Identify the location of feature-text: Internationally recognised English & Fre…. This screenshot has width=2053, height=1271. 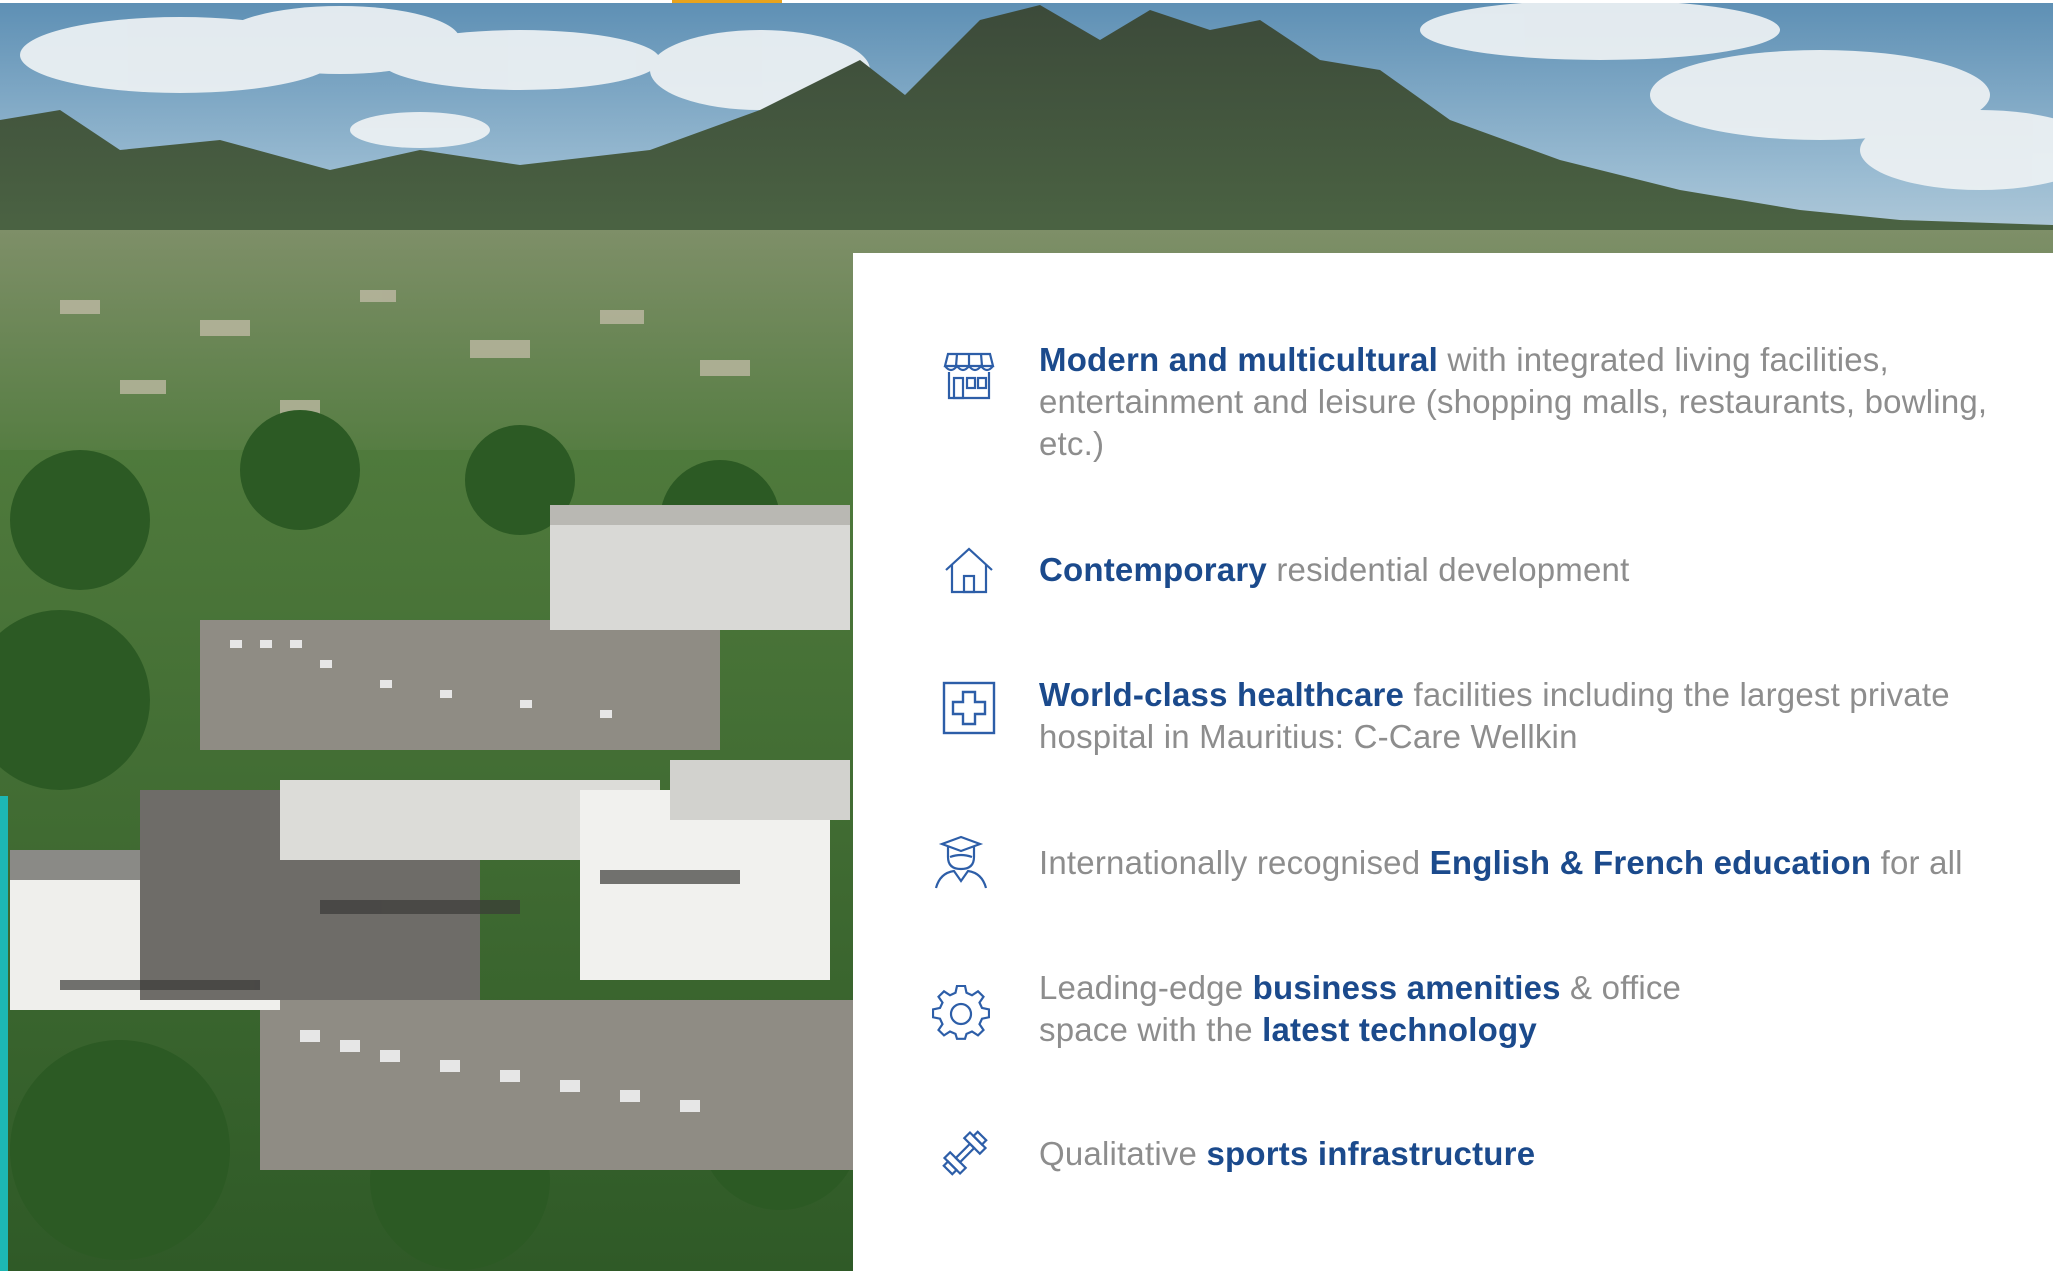
(1501, 862).